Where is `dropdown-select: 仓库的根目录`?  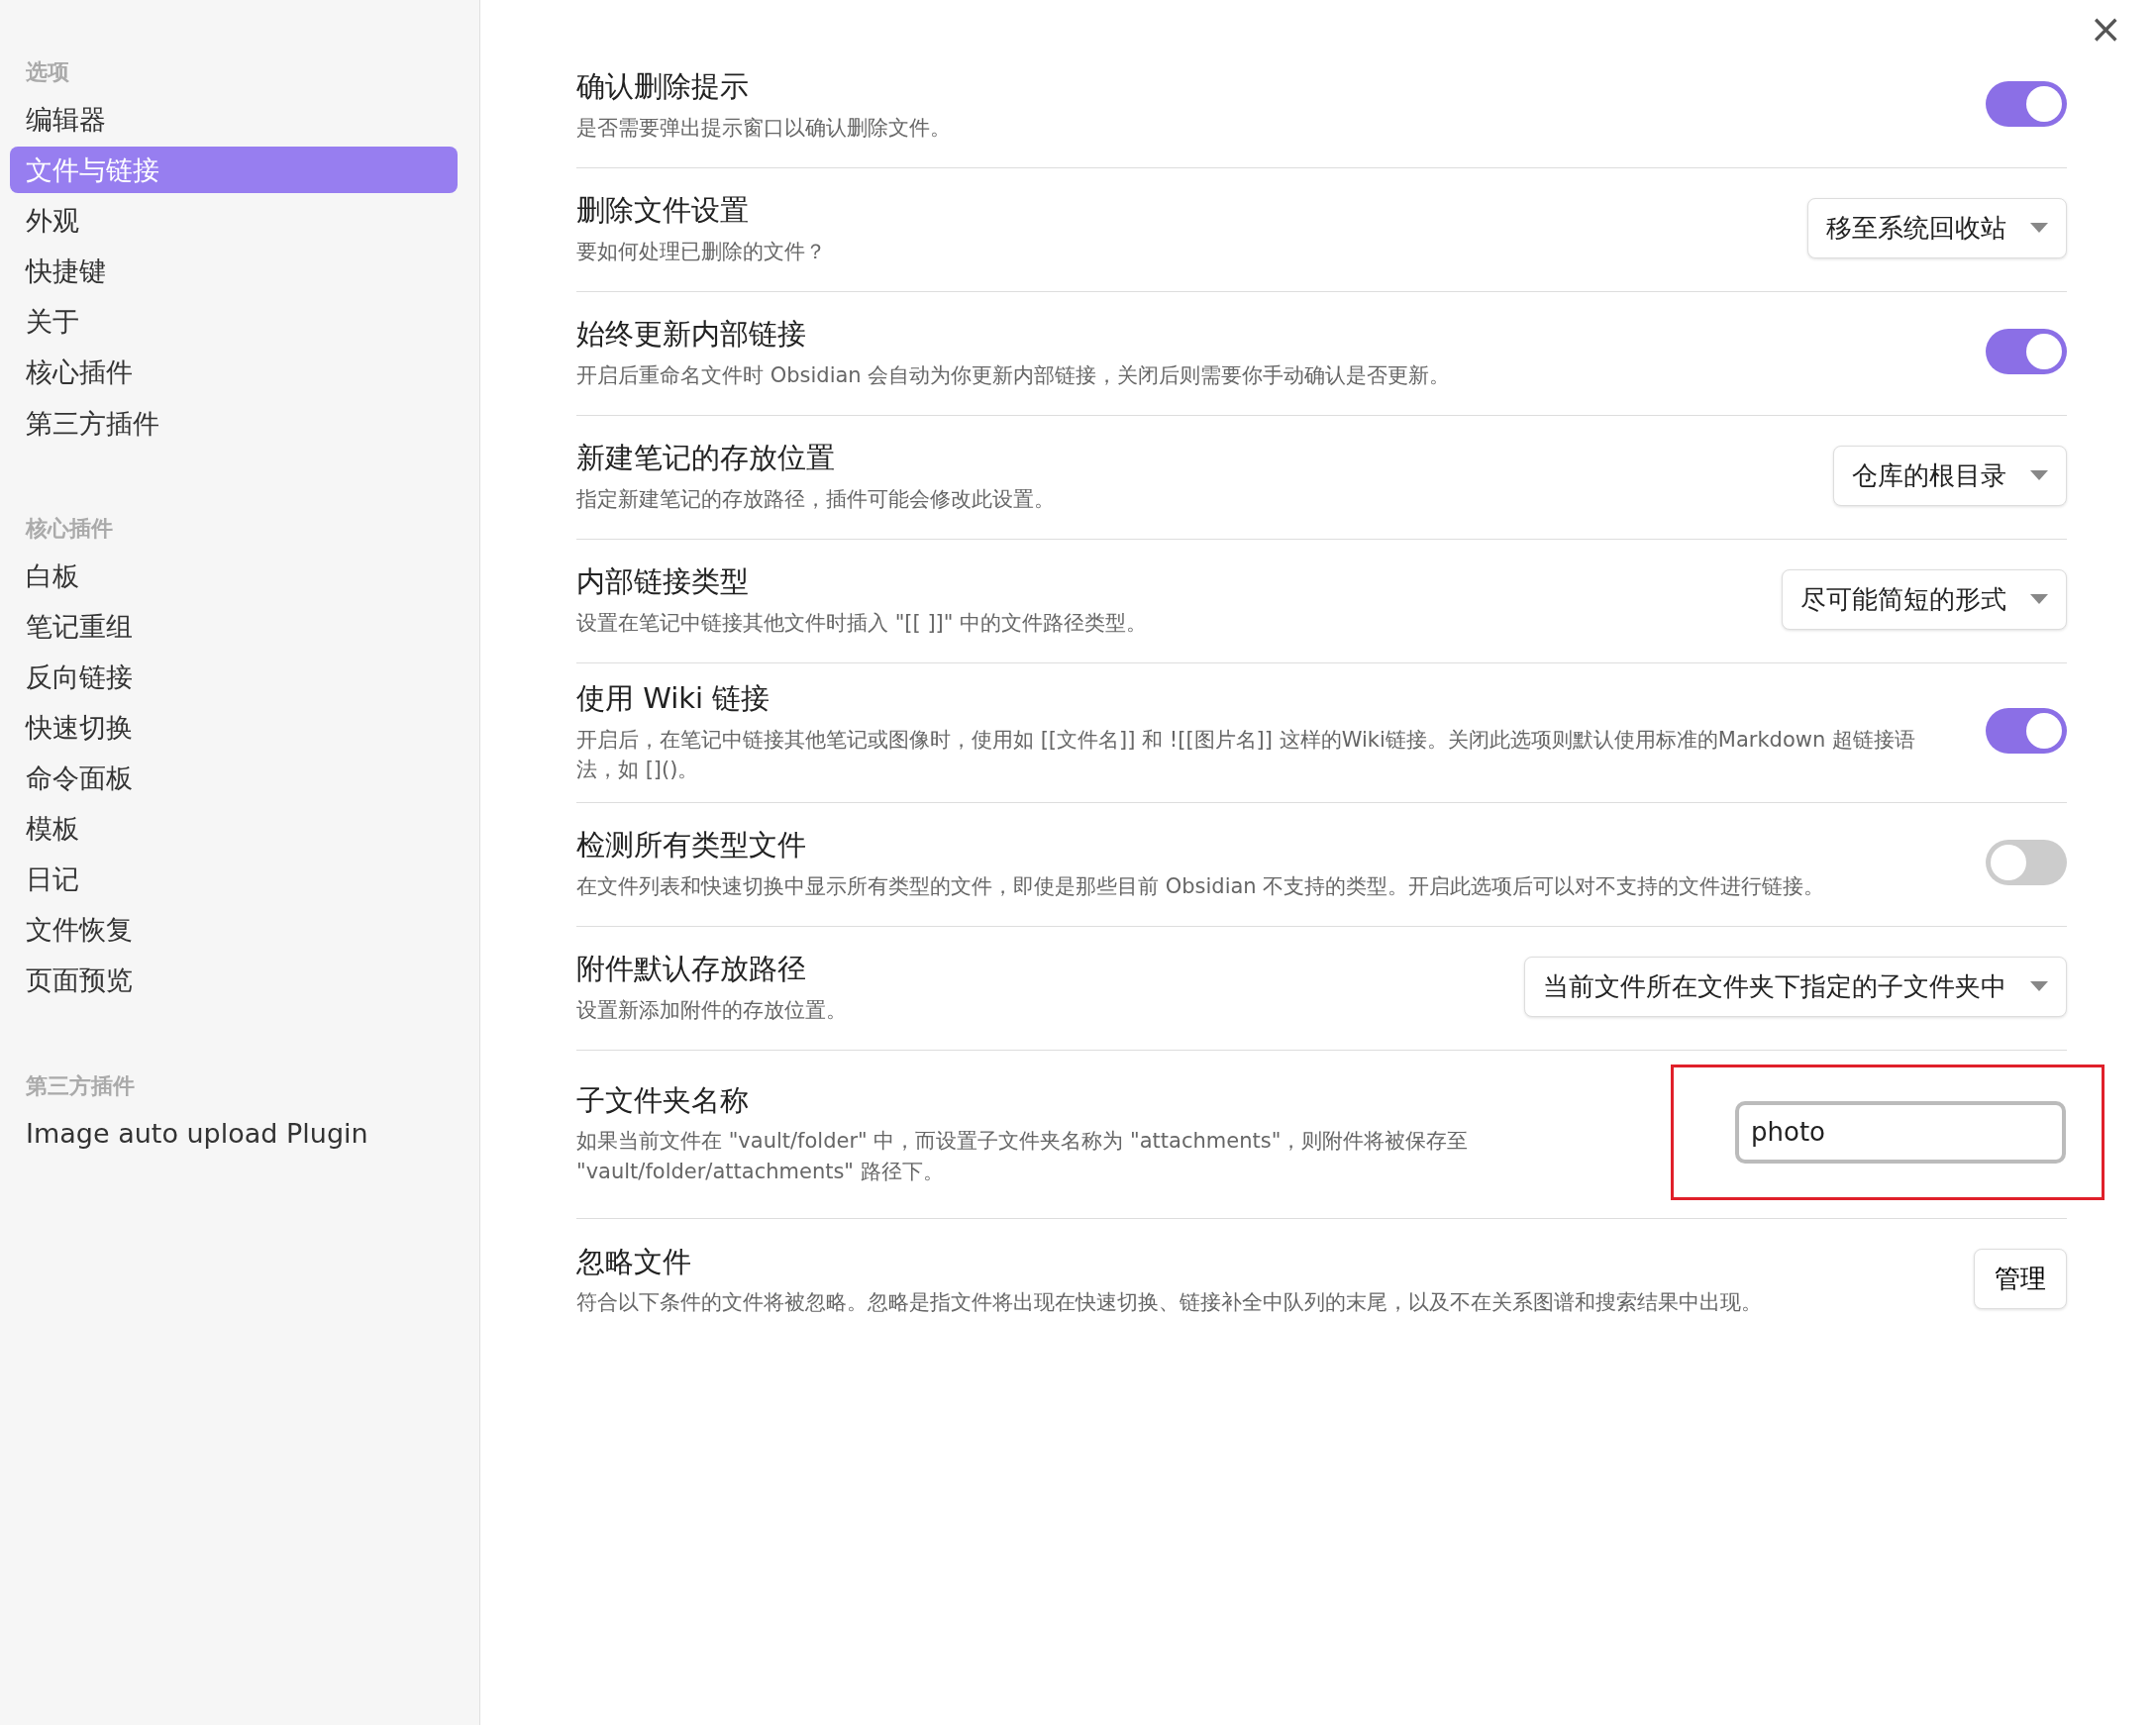
dropdown-select: 仓库的根目录 is located at coordinates (1950, 475).